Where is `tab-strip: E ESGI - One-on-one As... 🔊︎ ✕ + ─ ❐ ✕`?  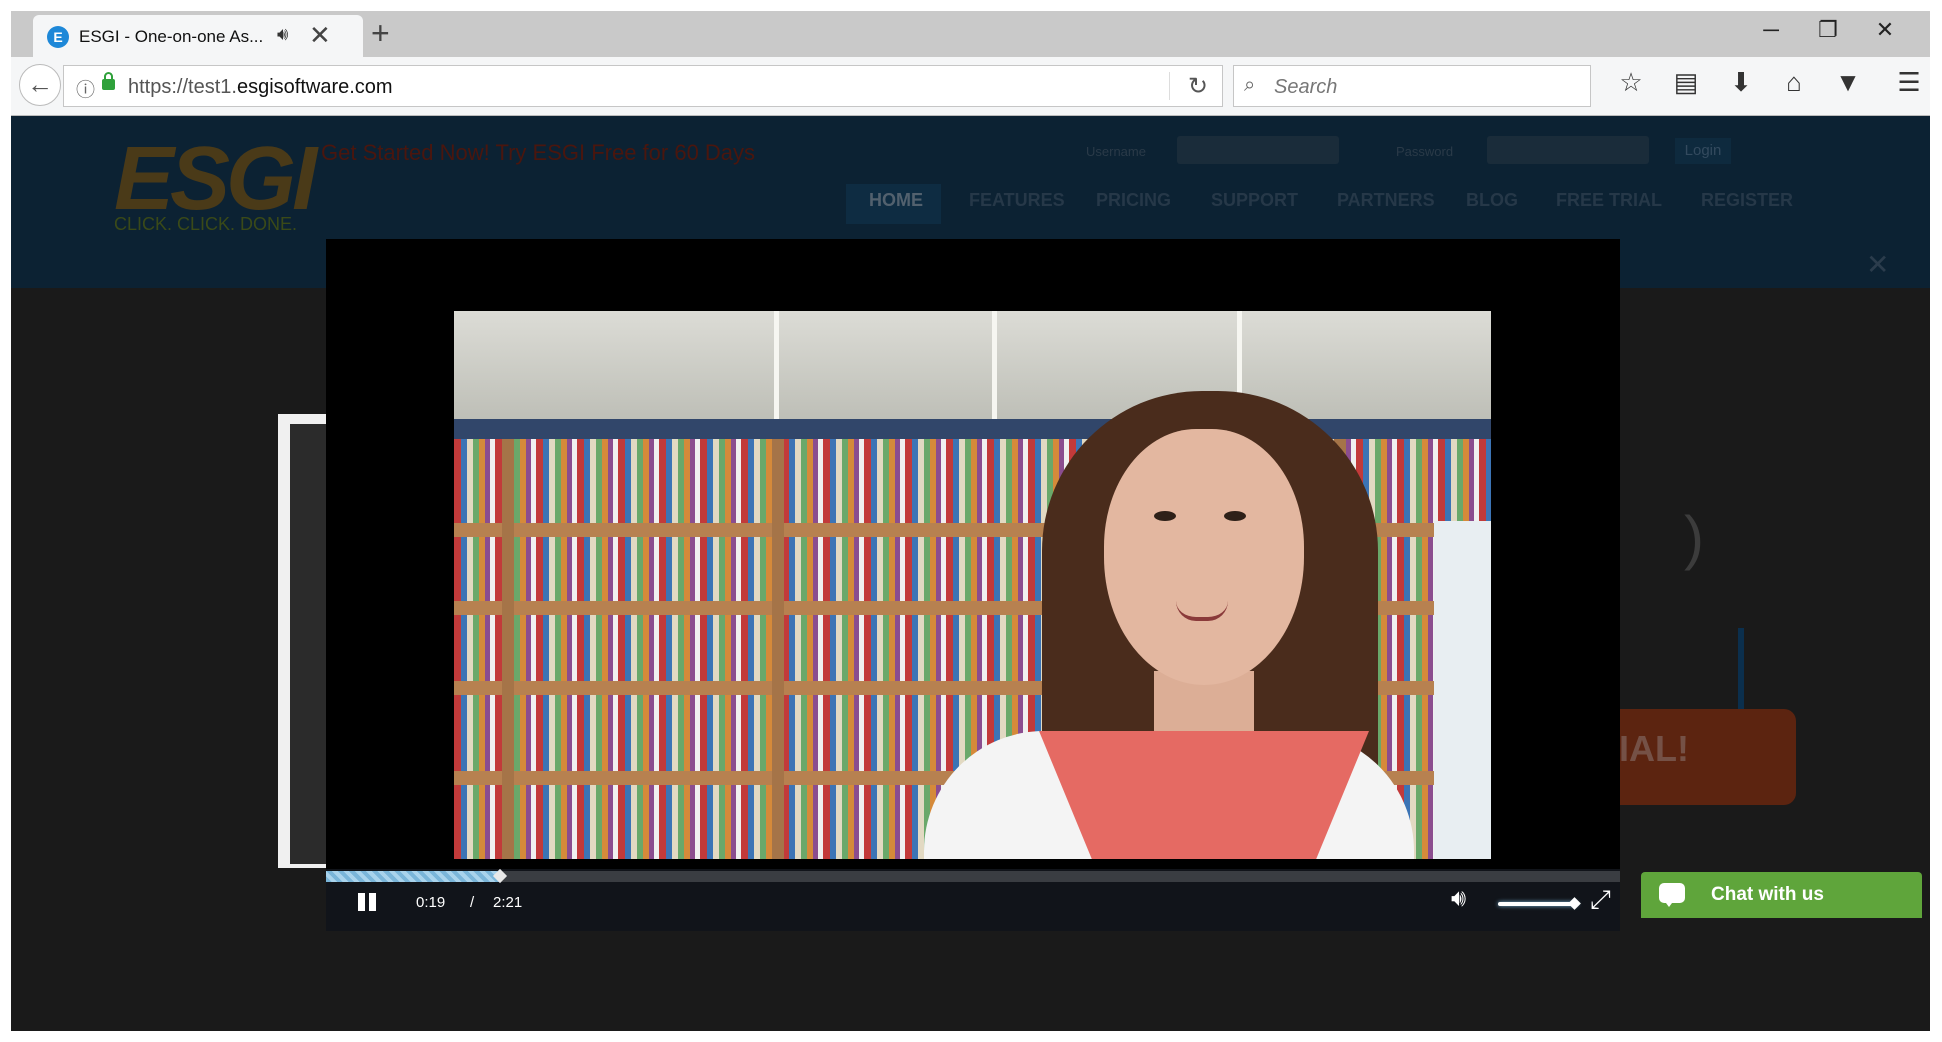
tab-strip: E ESGI - One-on-one As... 🔊︎ ✕ + ─ ❐ ✕ is located at coordinates (970, 34).